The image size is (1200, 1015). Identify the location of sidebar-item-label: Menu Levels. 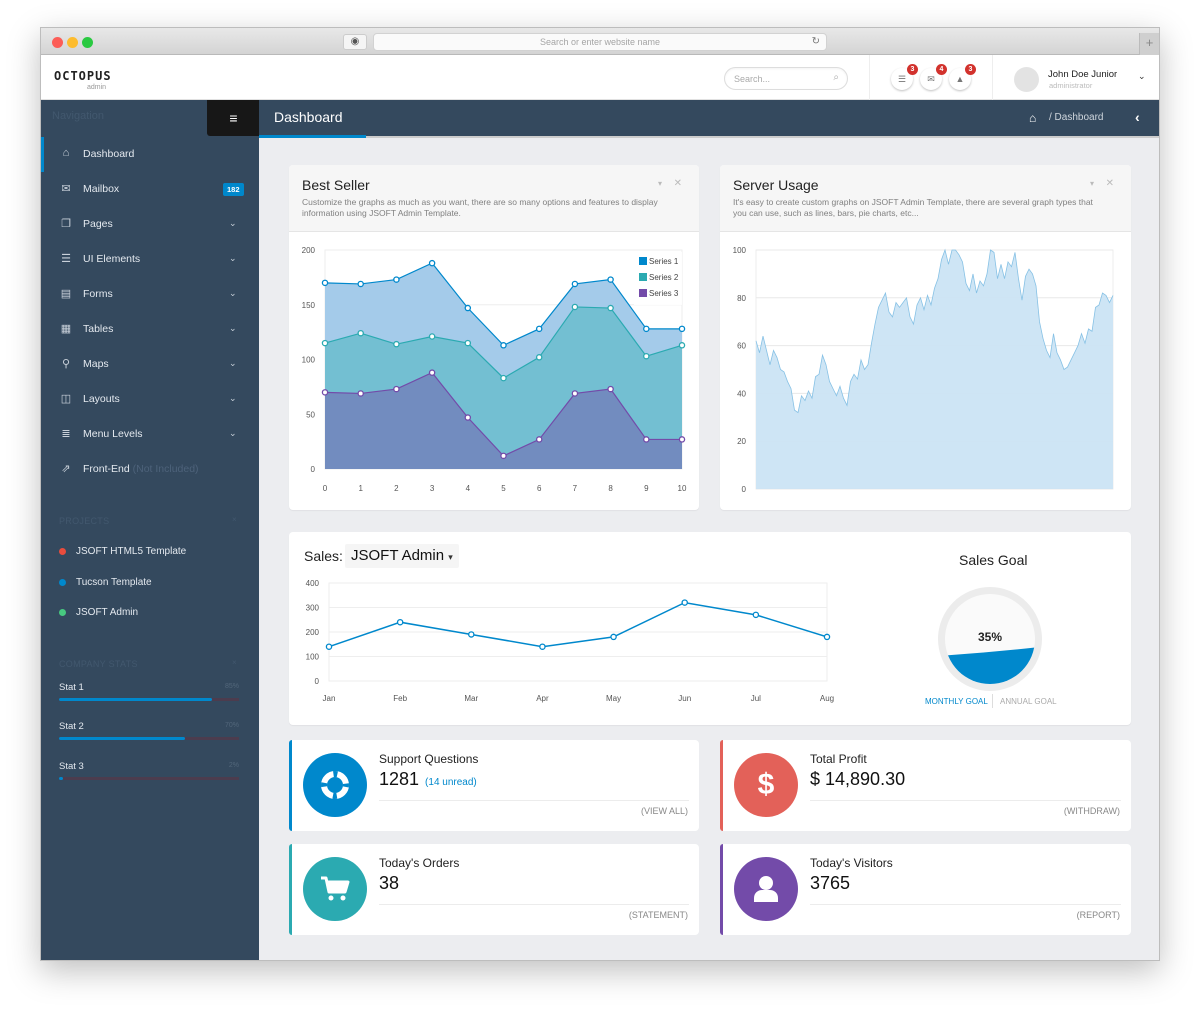
(113, 434).